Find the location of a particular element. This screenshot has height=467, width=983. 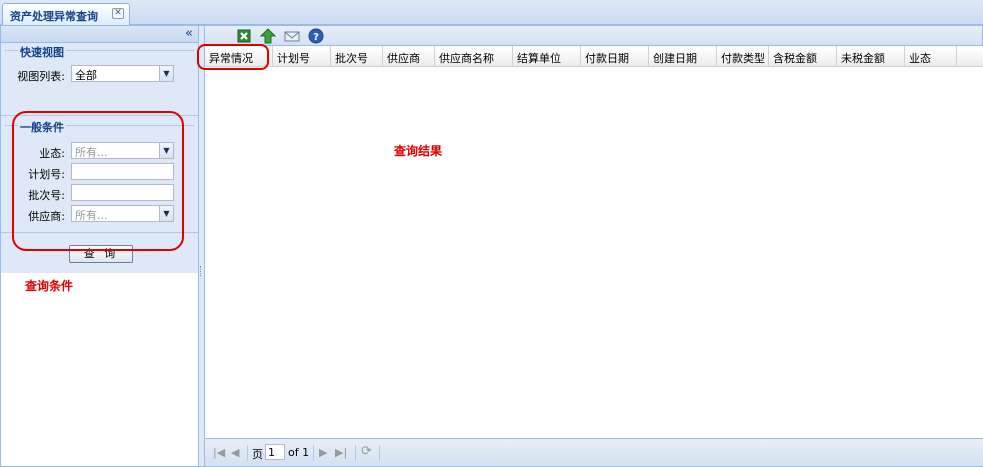

tab-strip: 资产处理异常查询 ✕ is located at coordinates (491, 12).